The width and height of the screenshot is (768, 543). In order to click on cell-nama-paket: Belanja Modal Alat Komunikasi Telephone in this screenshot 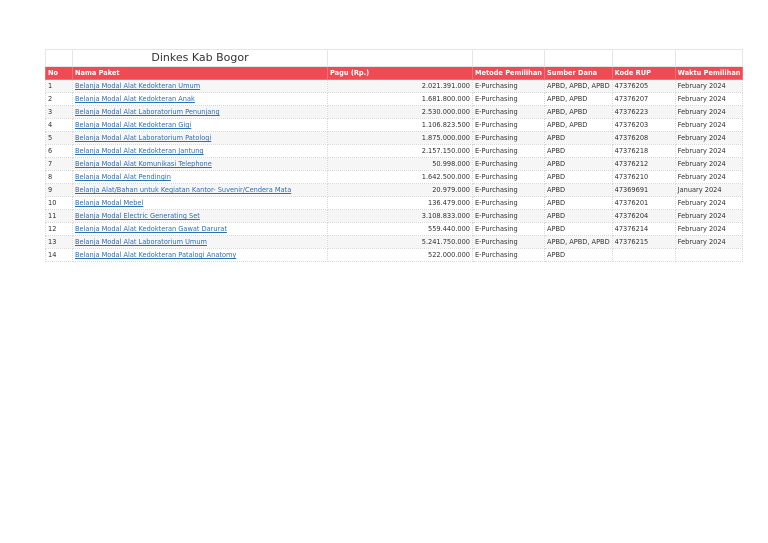, I will do `click(200, 164)`.